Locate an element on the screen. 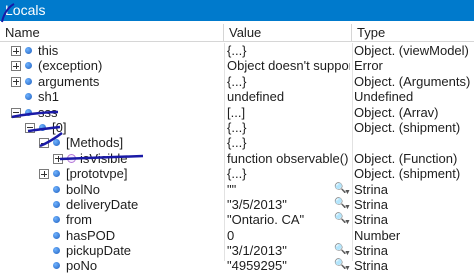 The width and height of the screenshot is (474, 276). row-value: [...] is located at coordinates (288, 112).